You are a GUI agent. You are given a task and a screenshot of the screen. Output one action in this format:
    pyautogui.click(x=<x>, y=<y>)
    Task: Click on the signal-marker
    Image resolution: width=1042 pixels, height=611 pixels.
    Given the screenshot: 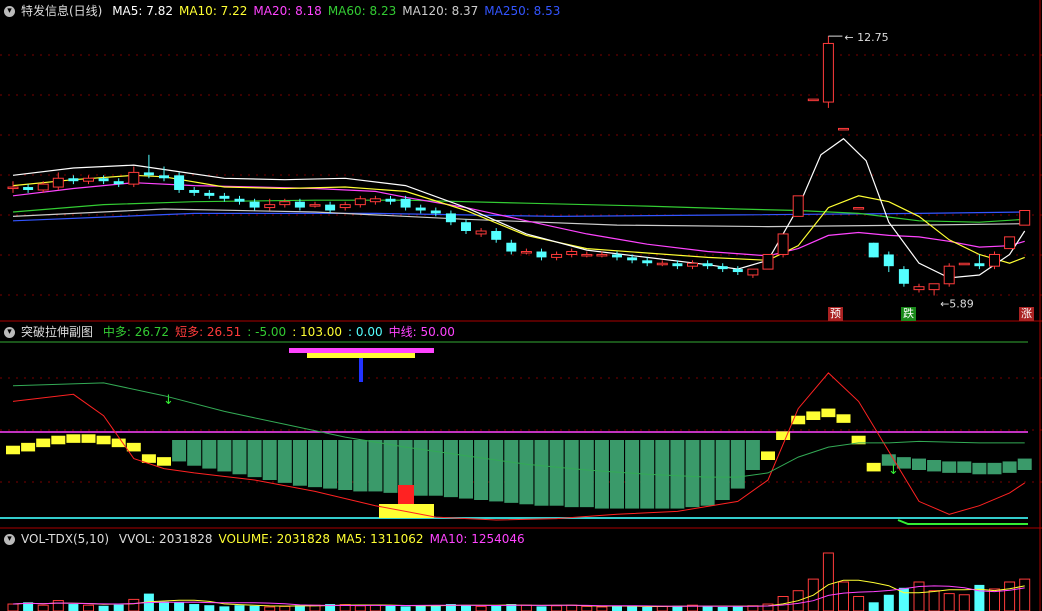 What is the action you would take?
    pyautogui.click(x=962, y=522)
    